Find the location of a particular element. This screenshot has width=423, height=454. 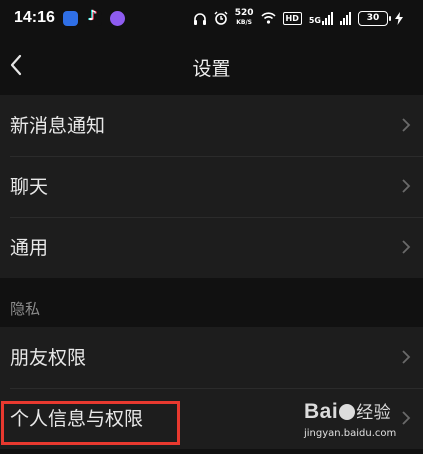

baidu-logo: Bai 经验 is located at coordinates (347, 411).